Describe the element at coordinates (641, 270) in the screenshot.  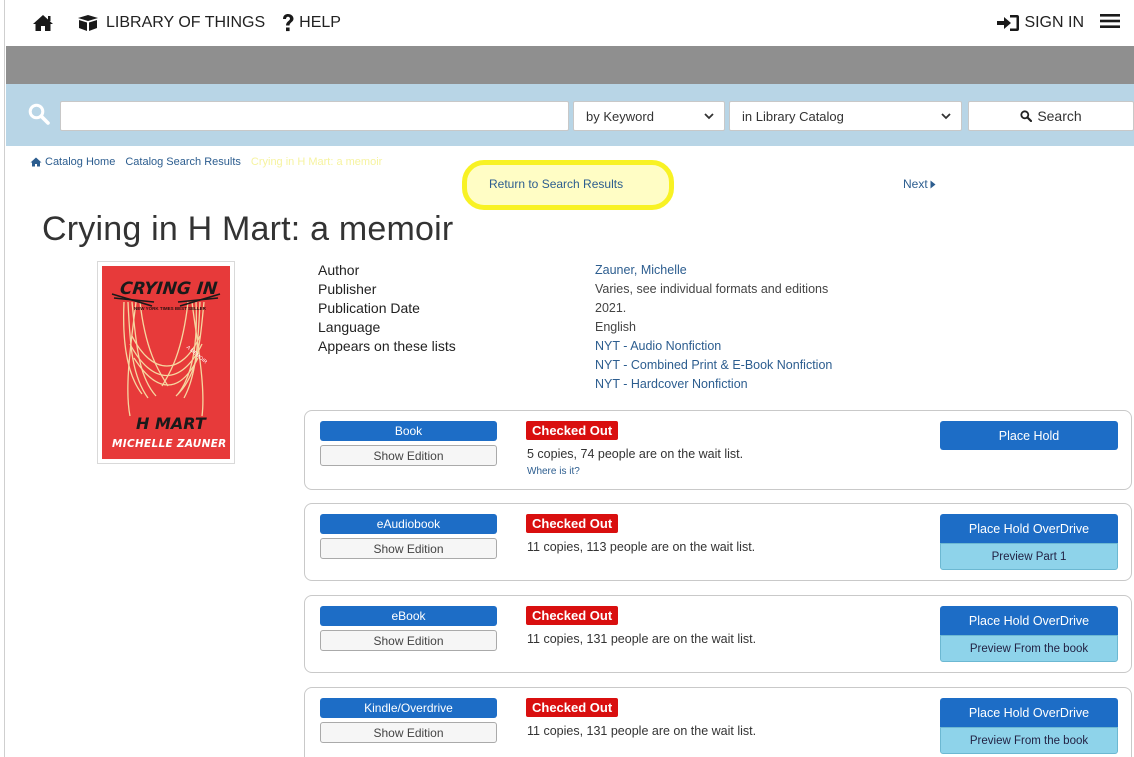
I see `author-link: Zauner, Michelle` at that location.